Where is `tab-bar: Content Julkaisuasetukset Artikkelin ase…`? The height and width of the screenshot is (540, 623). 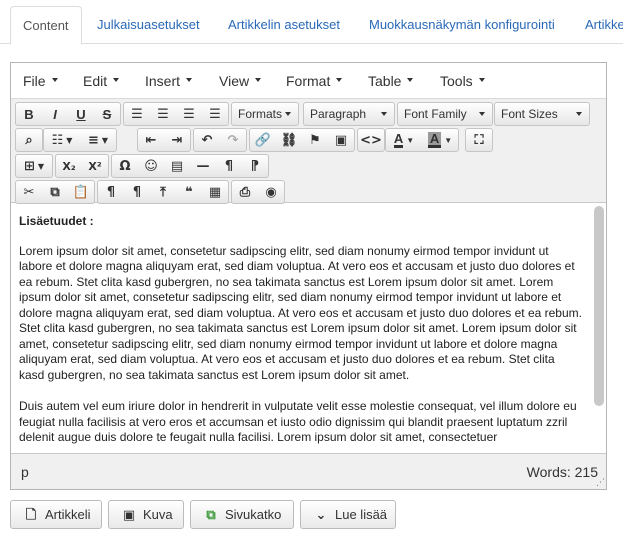 tab-bar: Content Julkaisuasetukset Artikkelin ase… is located at coordinates (311, 22).